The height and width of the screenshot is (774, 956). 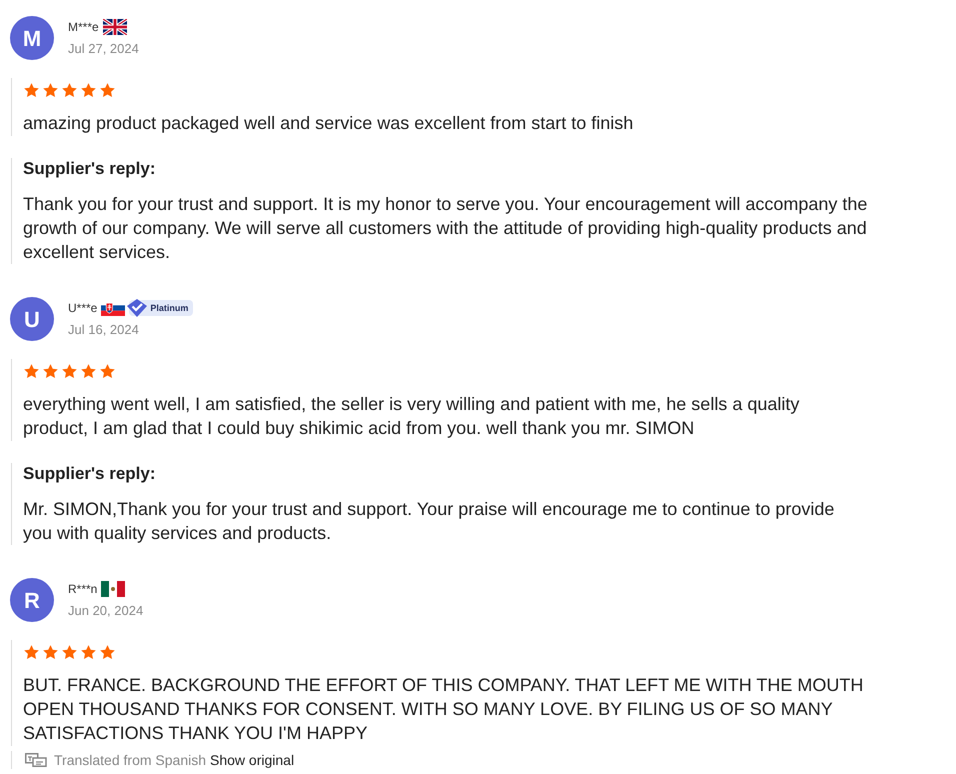 I want to click on uk-flag-icon, so click(x=114, y=27).